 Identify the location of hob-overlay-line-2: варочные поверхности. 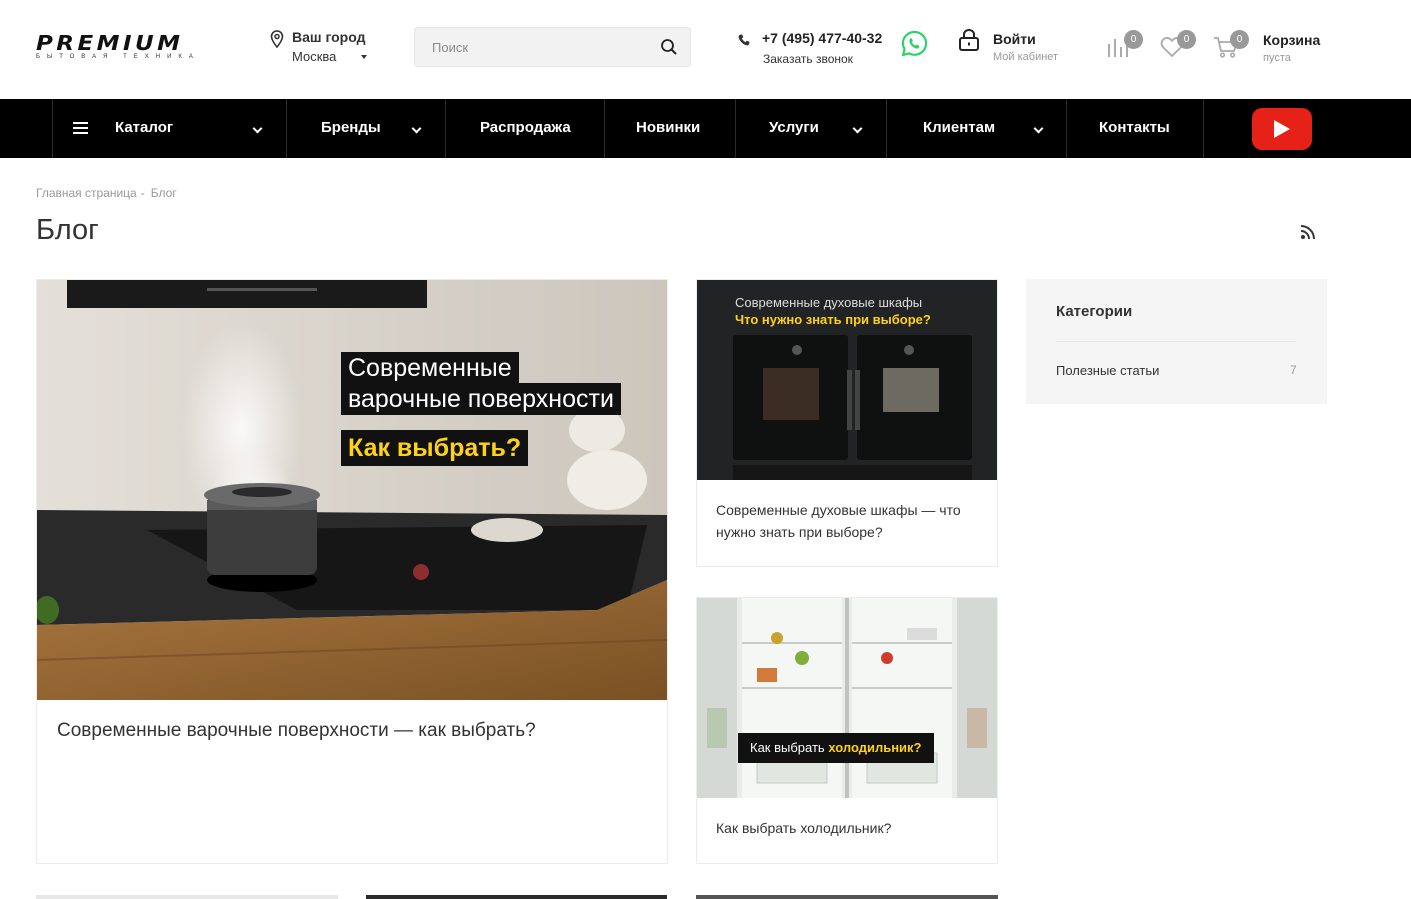
(481, 399).